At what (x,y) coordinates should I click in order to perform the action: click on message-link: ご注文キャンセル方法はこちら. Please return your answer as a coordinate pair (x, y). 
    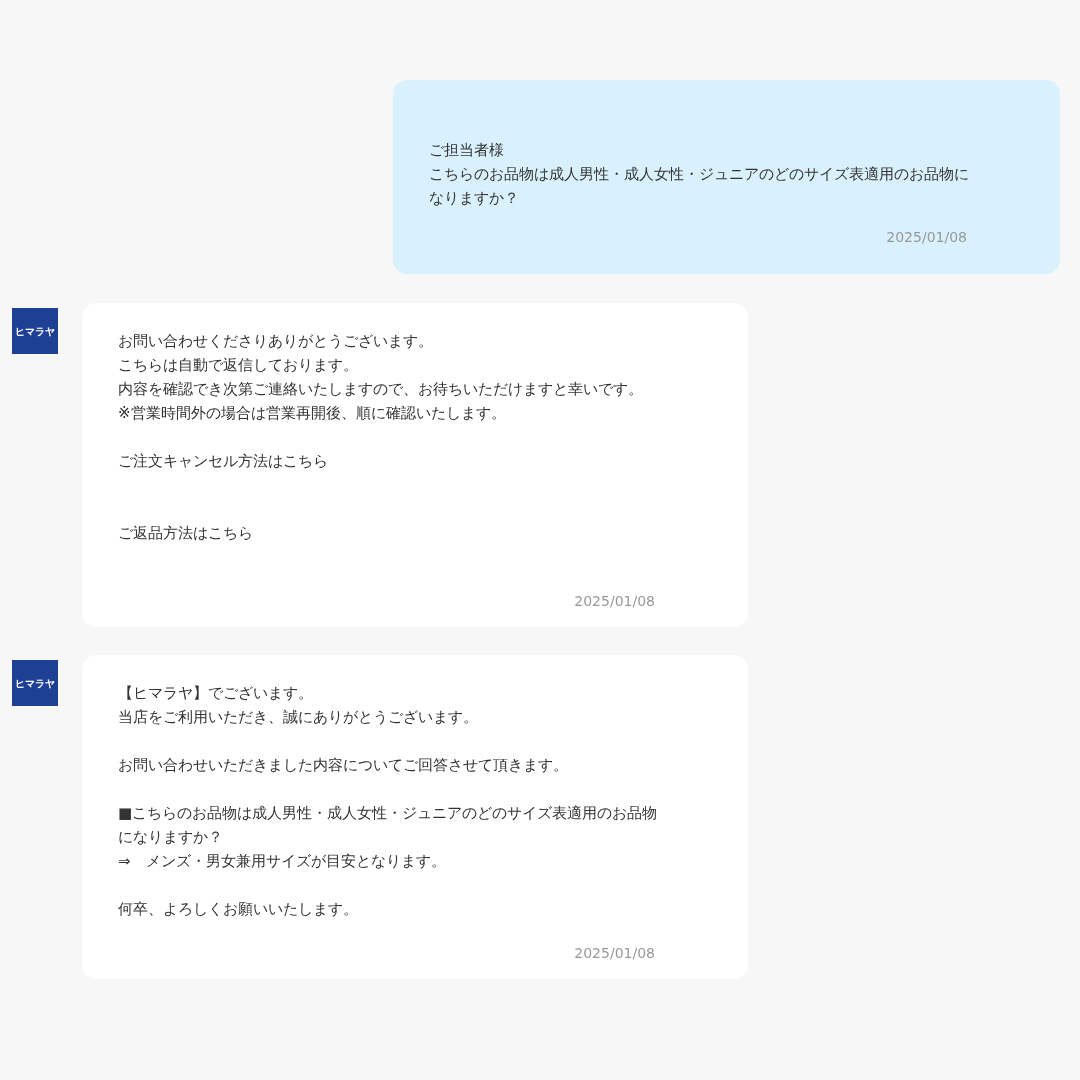
    Looking at the image, I should click on (223, 461).